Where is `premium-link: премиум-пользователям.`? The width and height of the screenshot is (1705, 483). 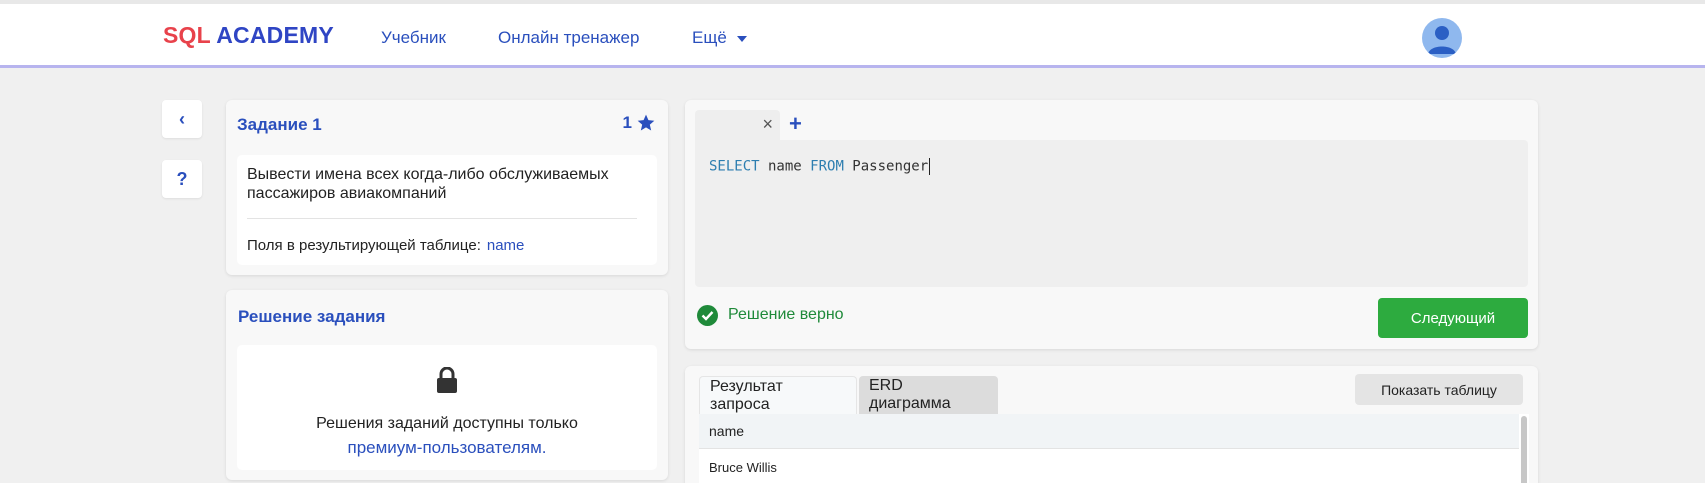
premium-link: премиум-пользователям. is located at coordinates (446, 447).